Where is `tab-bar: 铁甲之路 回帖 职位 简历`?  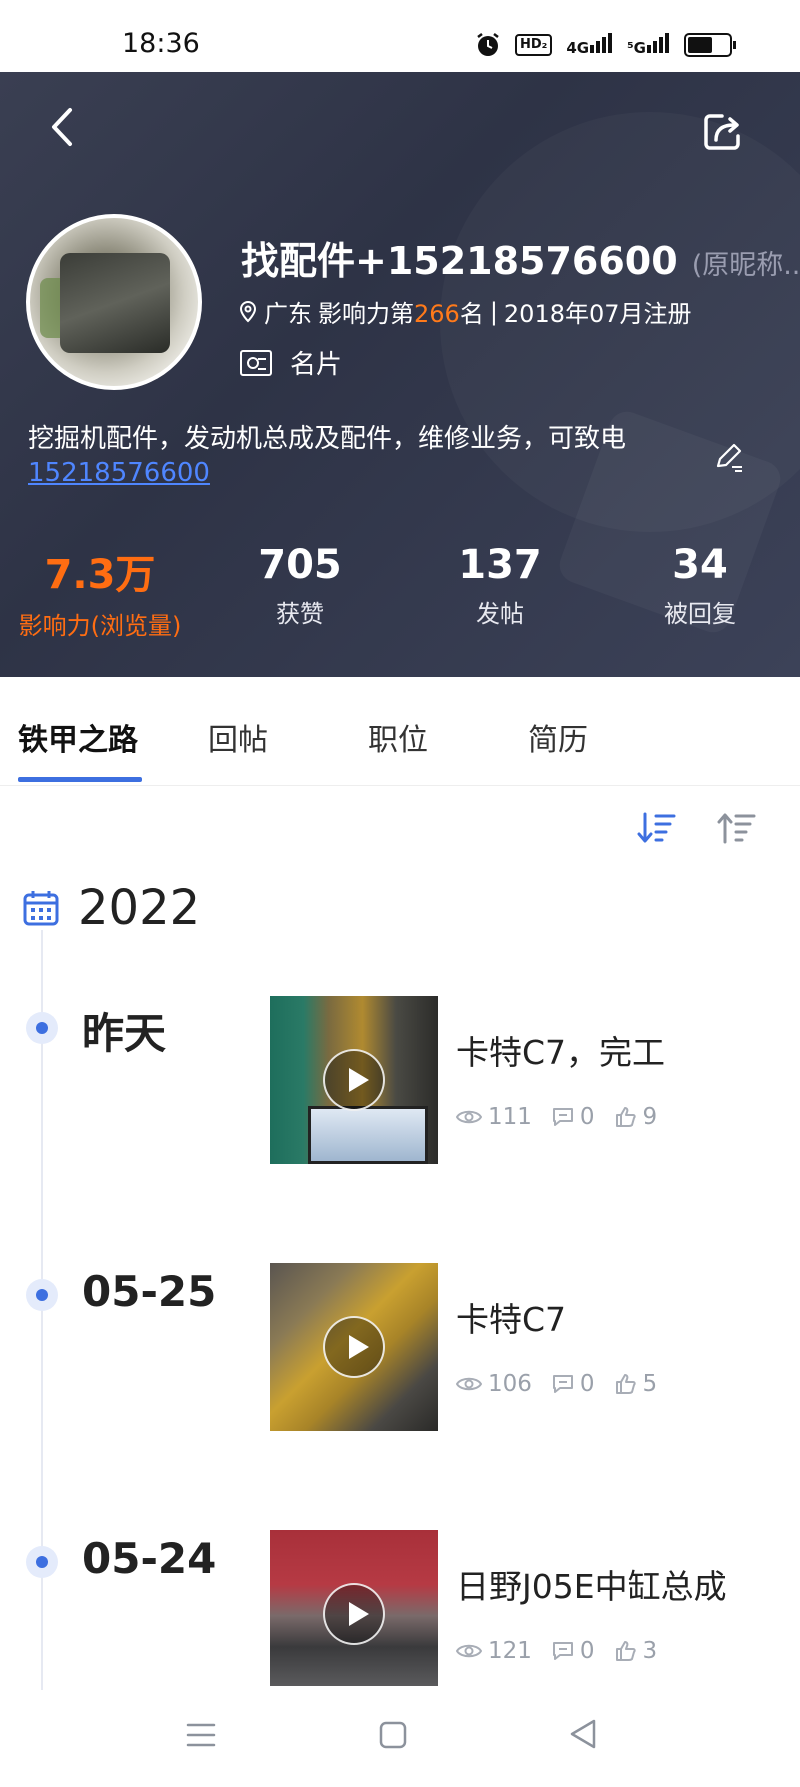
tab-bar: 铁甲之路 回帖 职位 简历 is located at coordinates (400, 731).